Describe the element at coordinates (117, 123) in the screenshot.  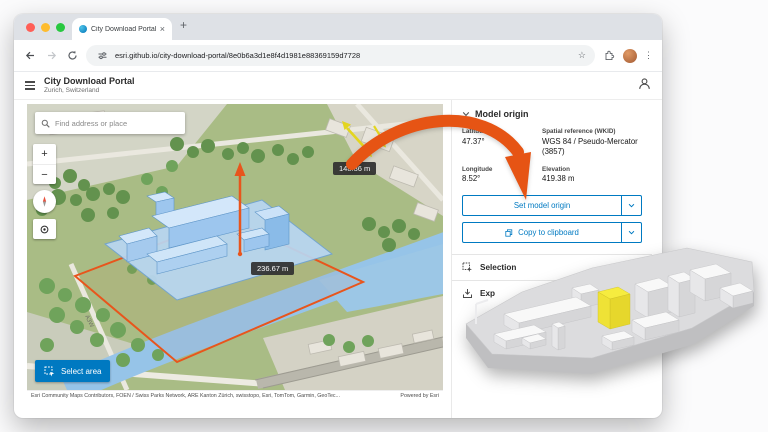
I see `search-input` at that location.